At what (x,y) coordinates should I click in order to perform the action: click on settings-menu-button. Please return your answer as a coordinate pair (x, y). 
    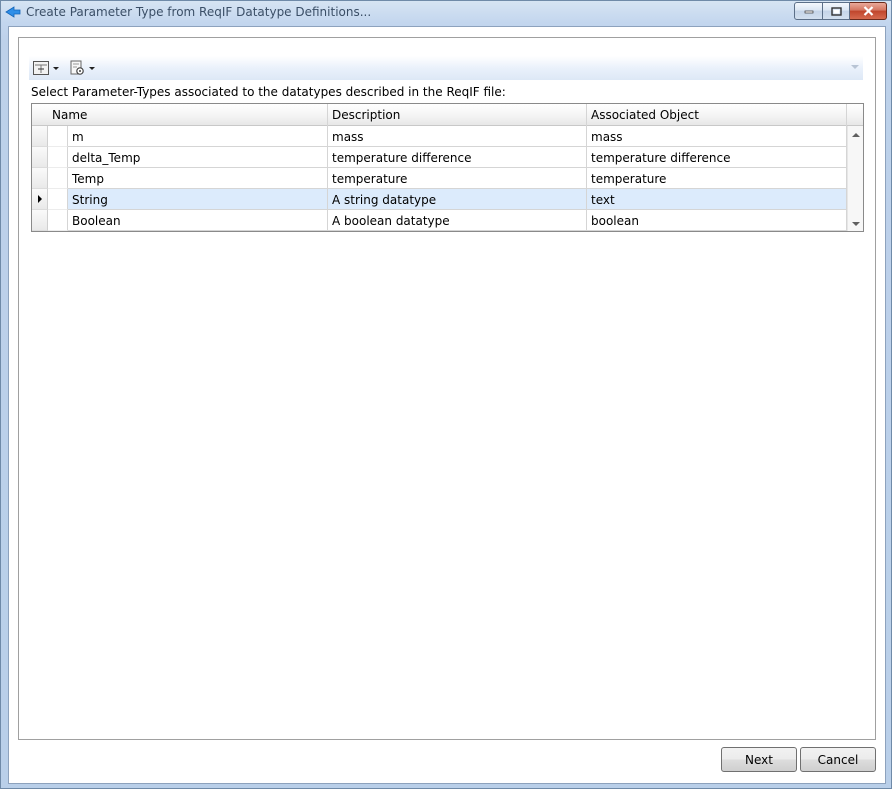
    Looking at the image, I should click on (82, 68).